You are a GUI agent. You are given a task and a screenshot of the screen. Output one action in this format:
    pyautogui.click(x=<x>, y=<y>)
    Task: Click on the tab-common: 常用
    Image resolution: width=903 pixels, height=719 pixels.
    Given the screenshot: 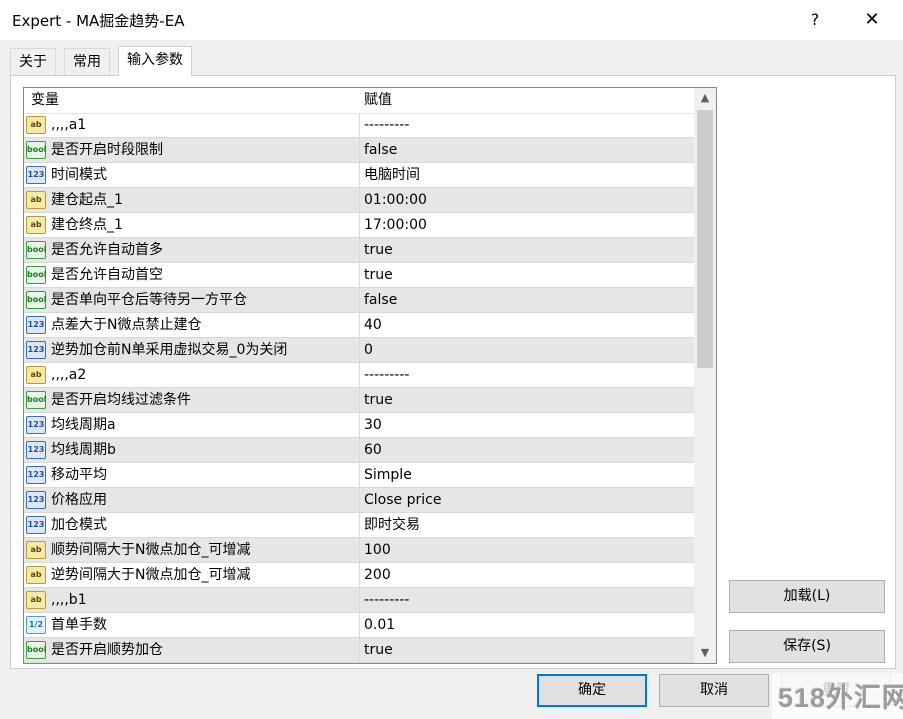 What is the action you would take?
    pyautogui.click(x=87, y=61)
    